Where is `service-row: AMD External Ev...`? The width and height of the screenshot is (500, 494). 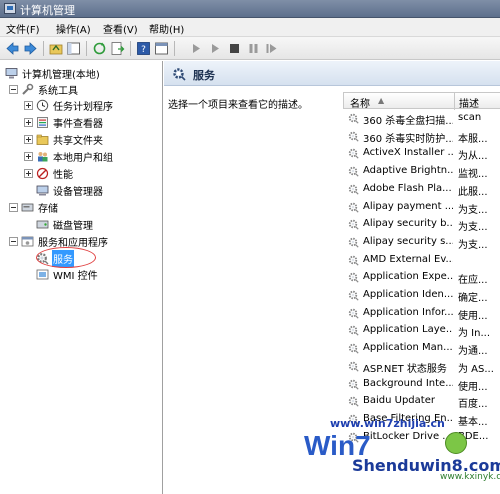 service-row: AMD External Ev... is located at coordinates (421, 260).